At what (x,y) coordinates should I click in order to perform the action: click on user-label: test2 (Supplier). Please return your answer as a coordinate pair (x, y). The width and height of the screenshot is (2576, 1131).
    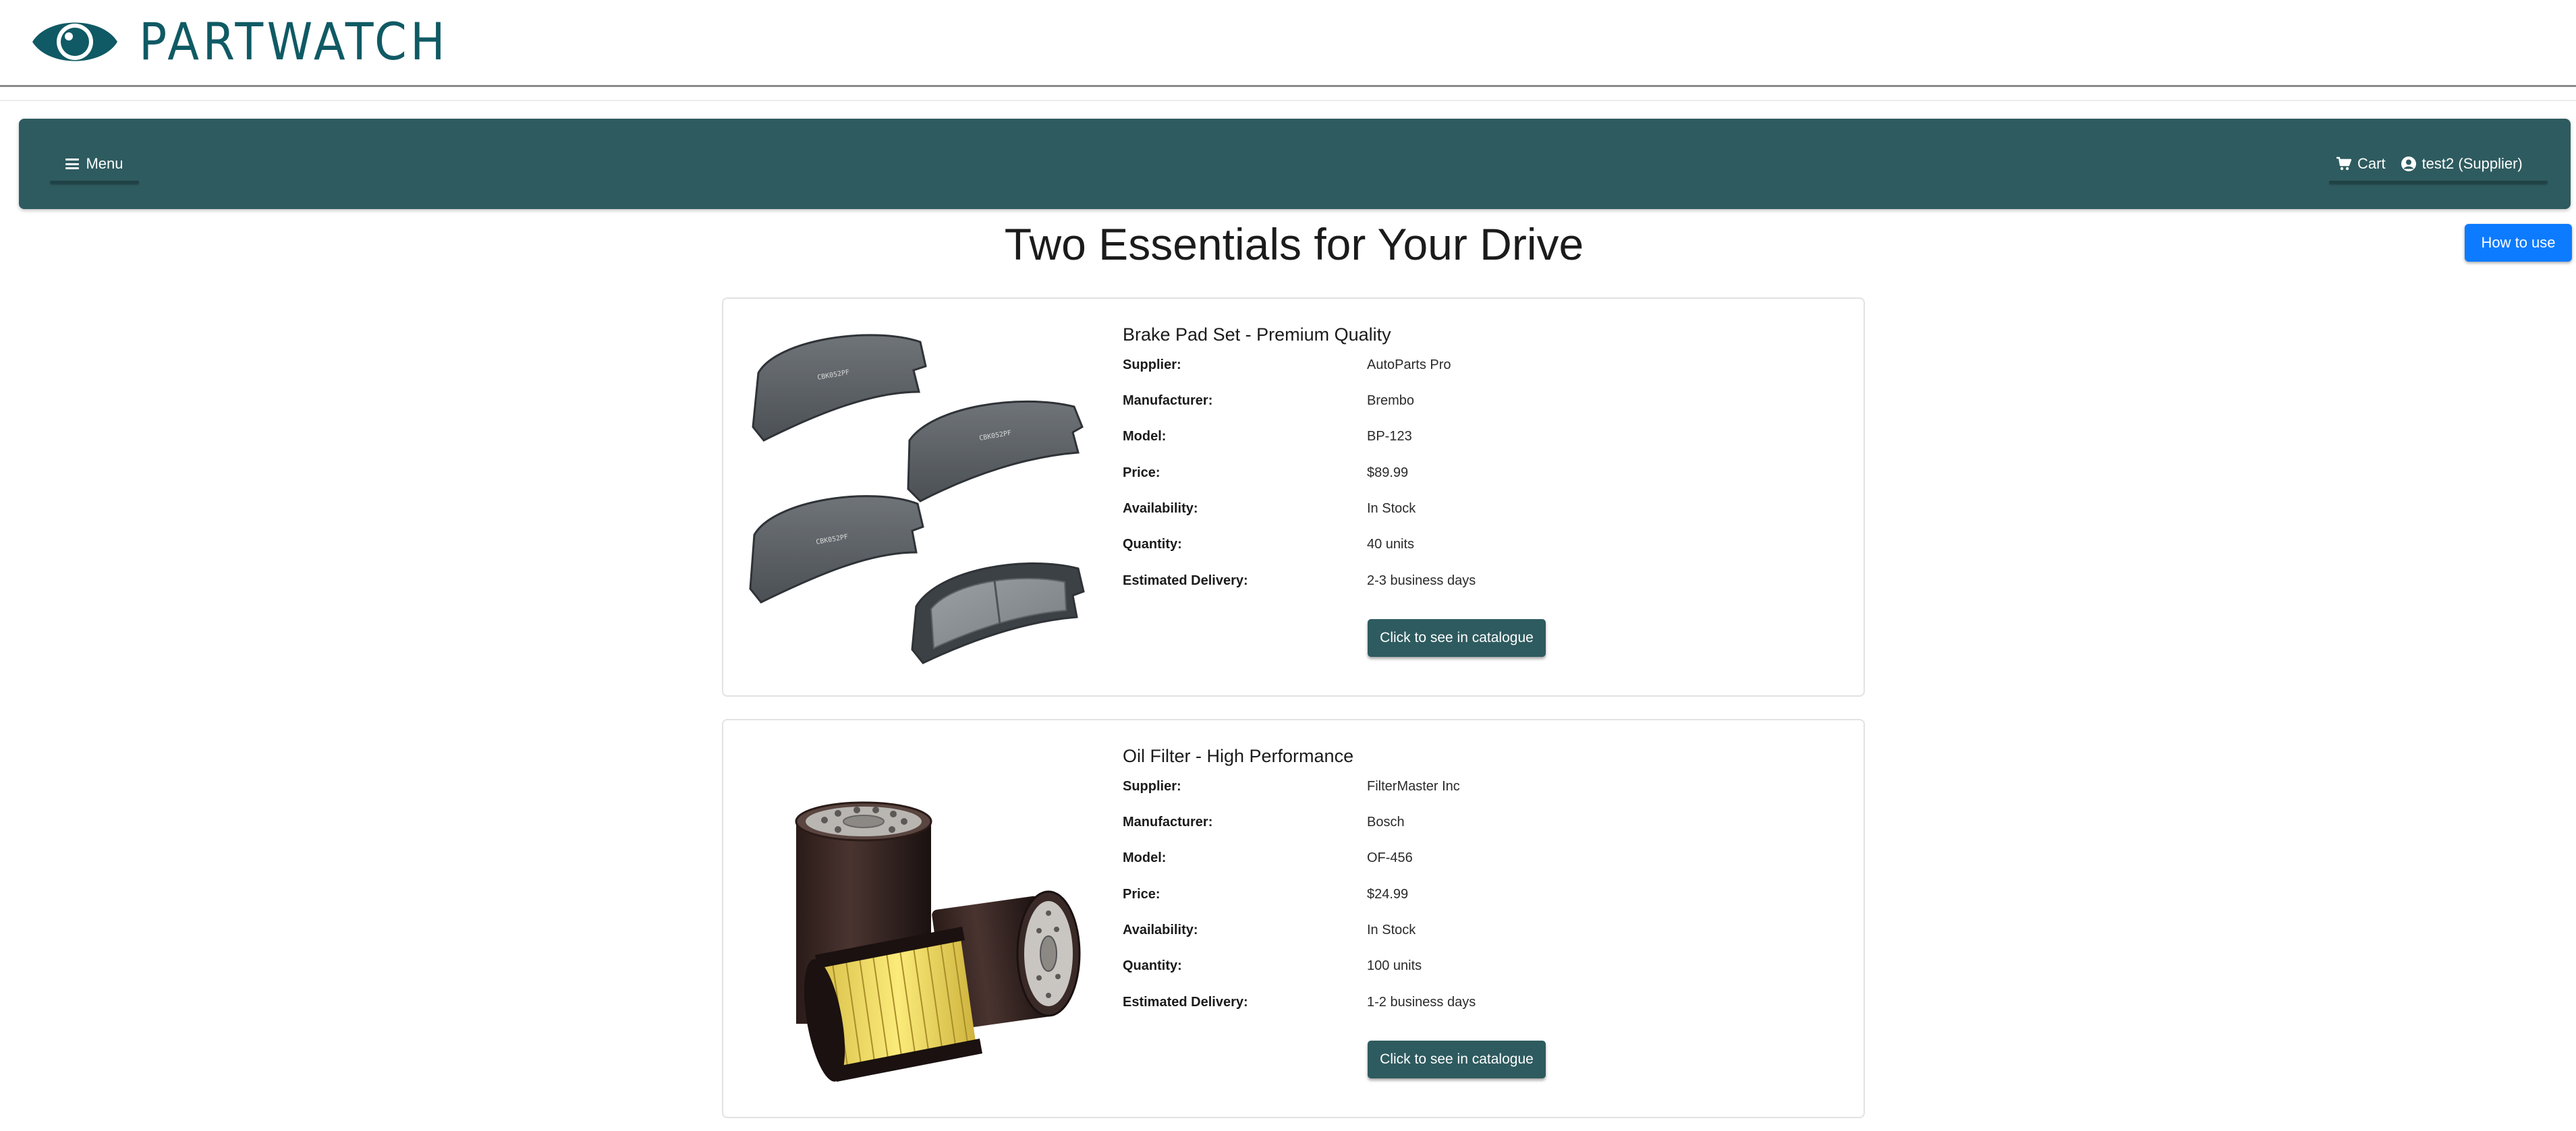
    Looking at the image, I should click on (2472, 163).